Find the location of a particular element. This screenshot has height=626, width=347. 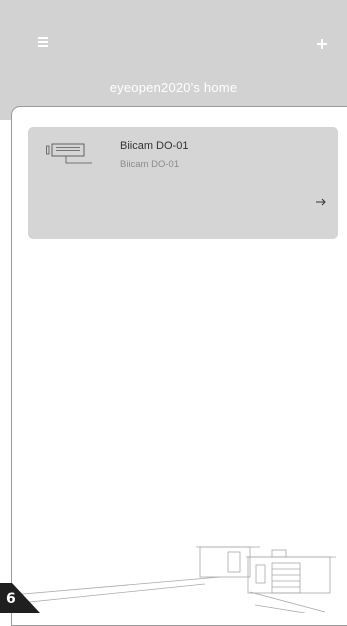

page-badge: 6 is located at coordinates (20, 598).